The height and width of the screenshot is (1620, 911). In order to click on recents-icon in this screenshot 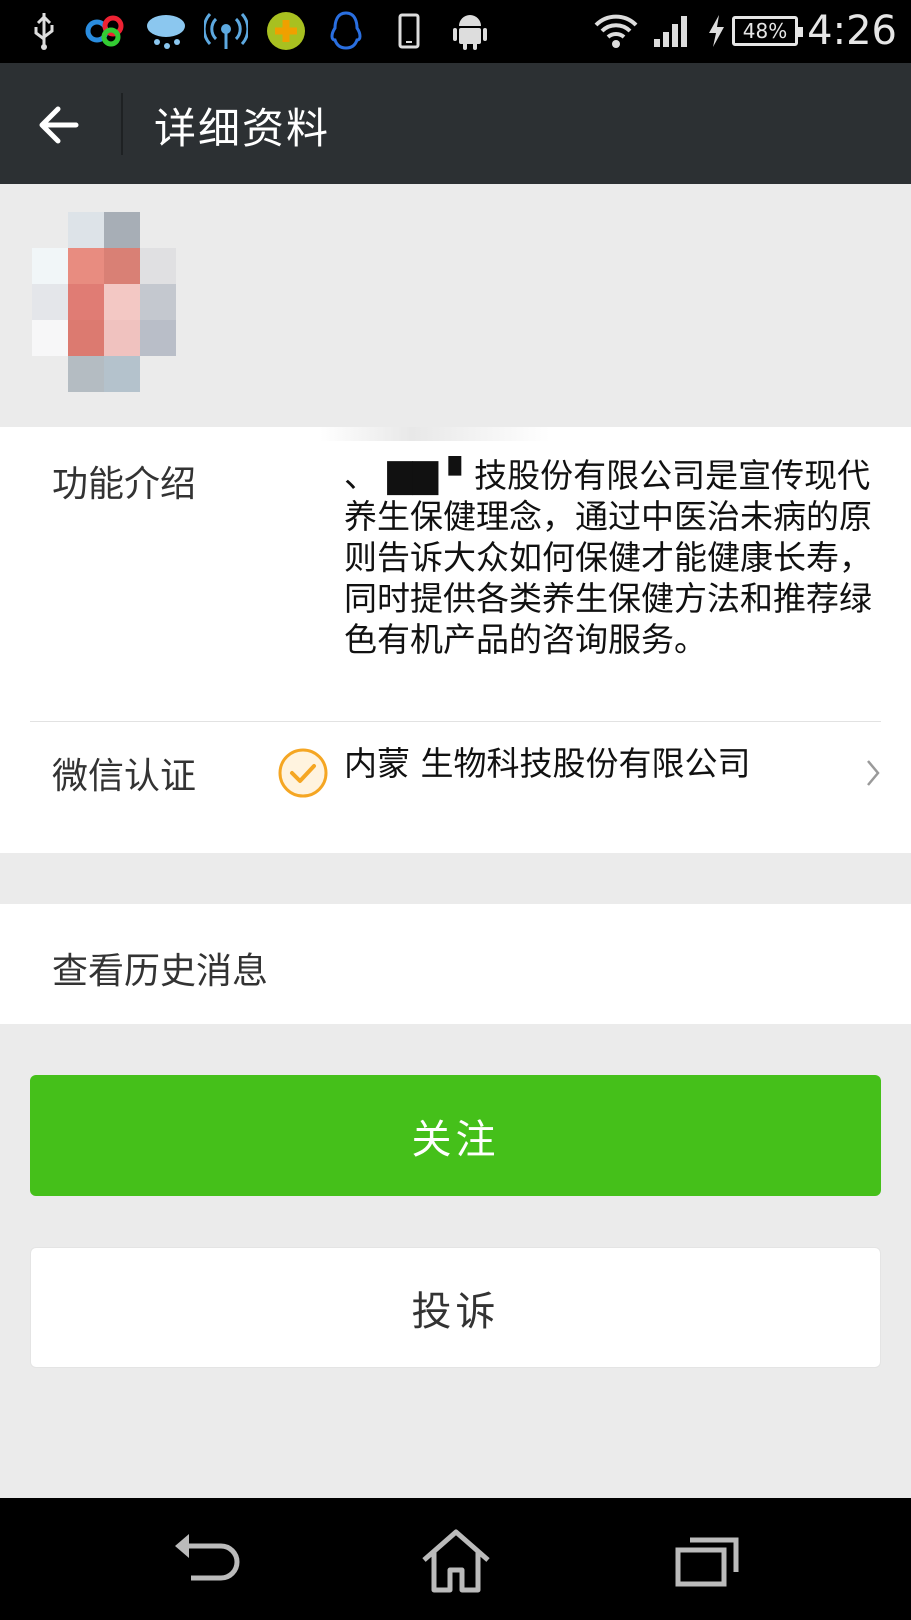, I will do `click(708, 1561)`.